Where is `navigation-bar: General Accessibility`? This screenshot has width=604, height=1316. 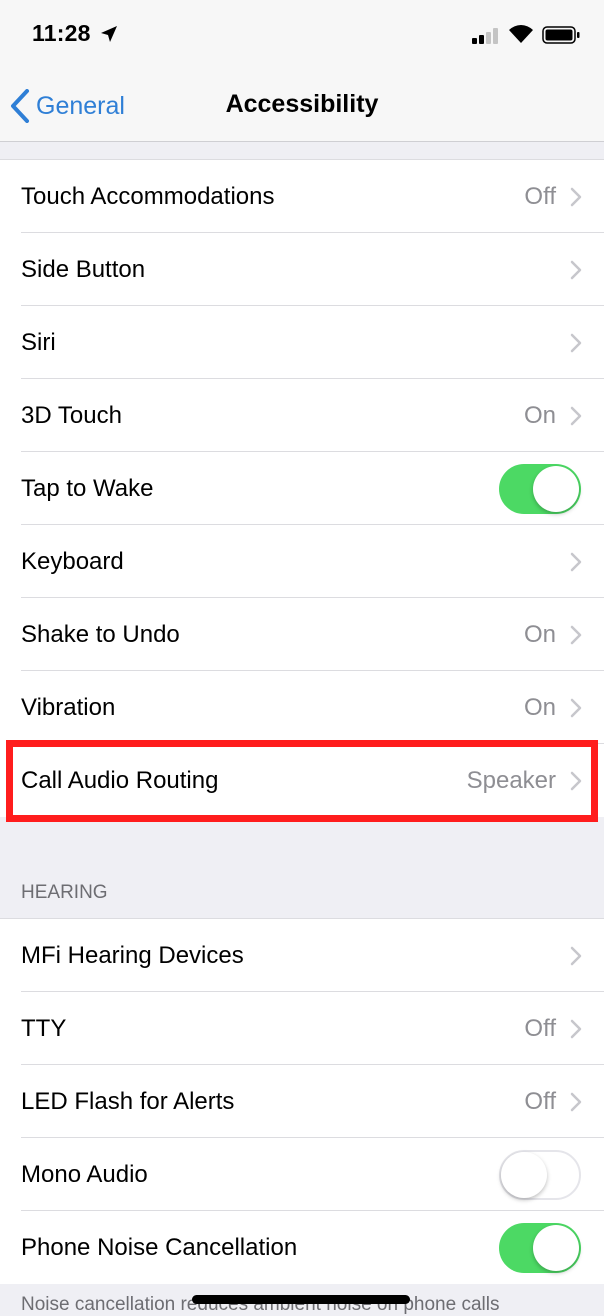
navigation-bar: General Accessibility is located at coordinates (302, 106).